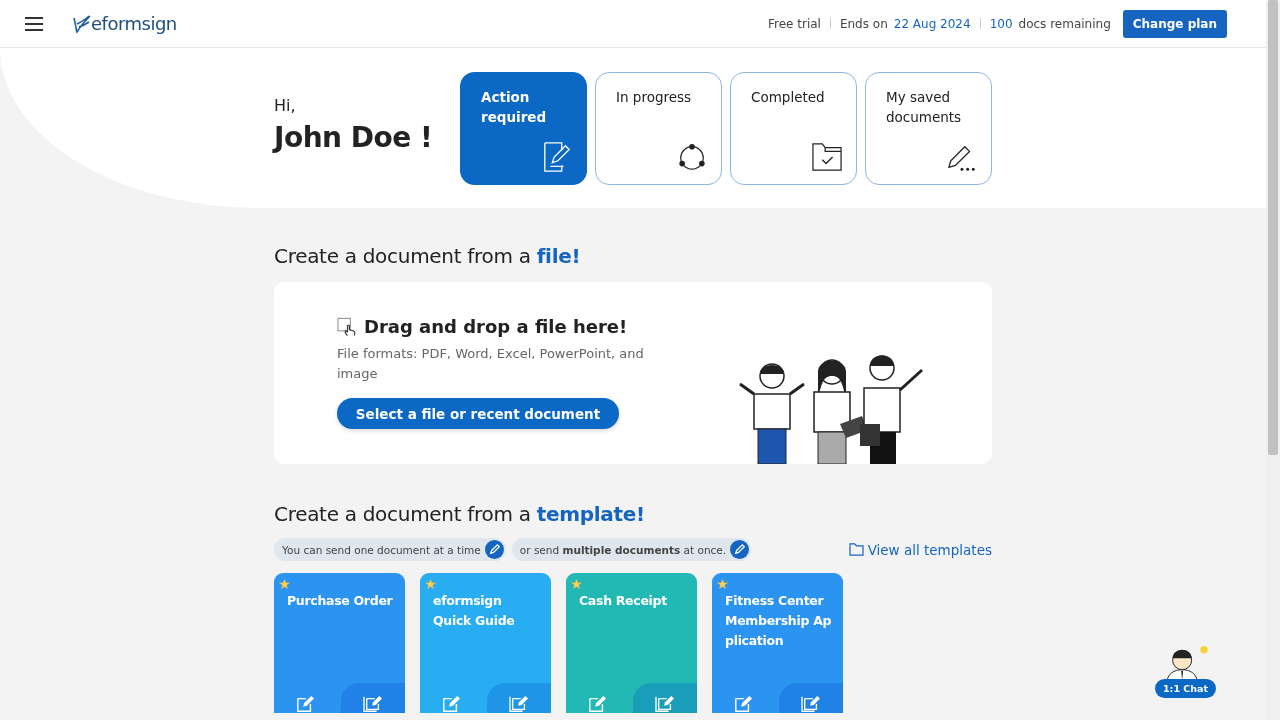 This screenshot has width=1280, height=720. Describe the element at coordinates (1174, 23) in the screenshot. I see `change-plan-button: Change plan` at that location.